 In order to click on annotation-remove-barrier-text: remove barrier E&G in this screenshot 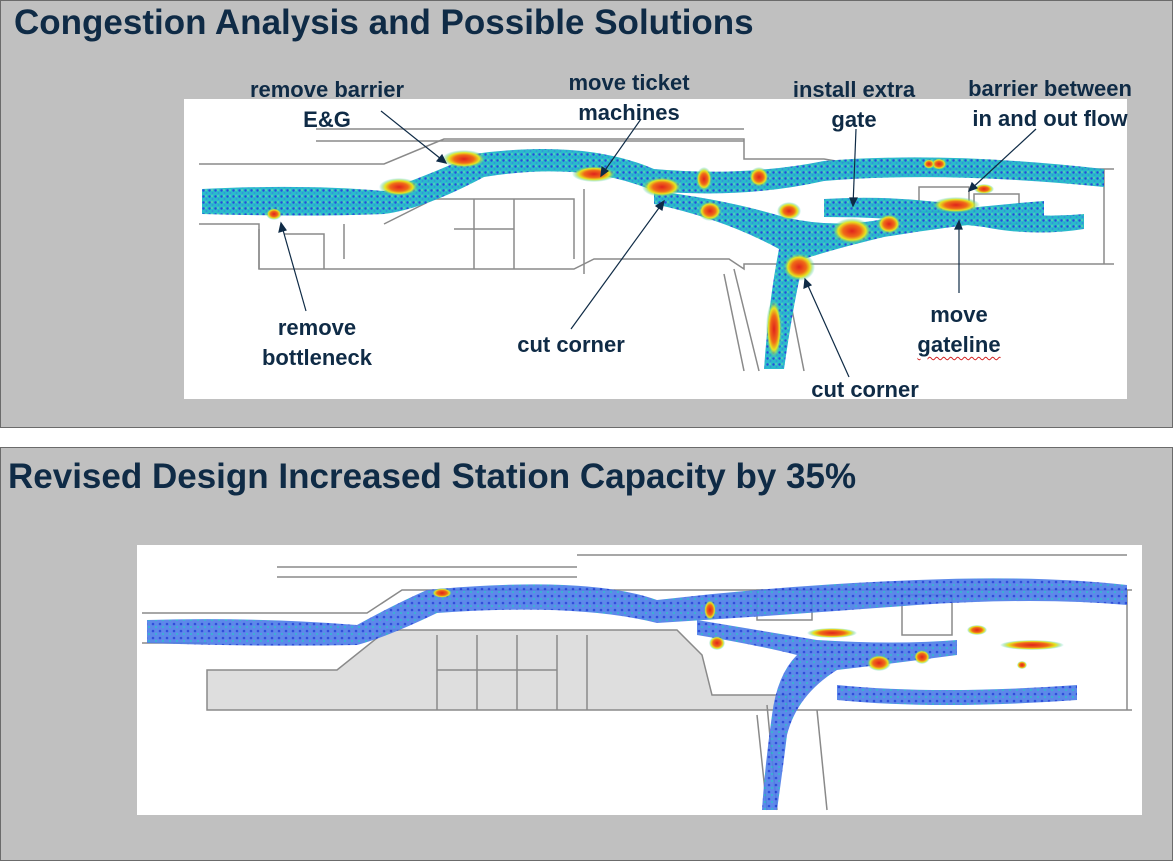, I will do `click(327, 104)`.